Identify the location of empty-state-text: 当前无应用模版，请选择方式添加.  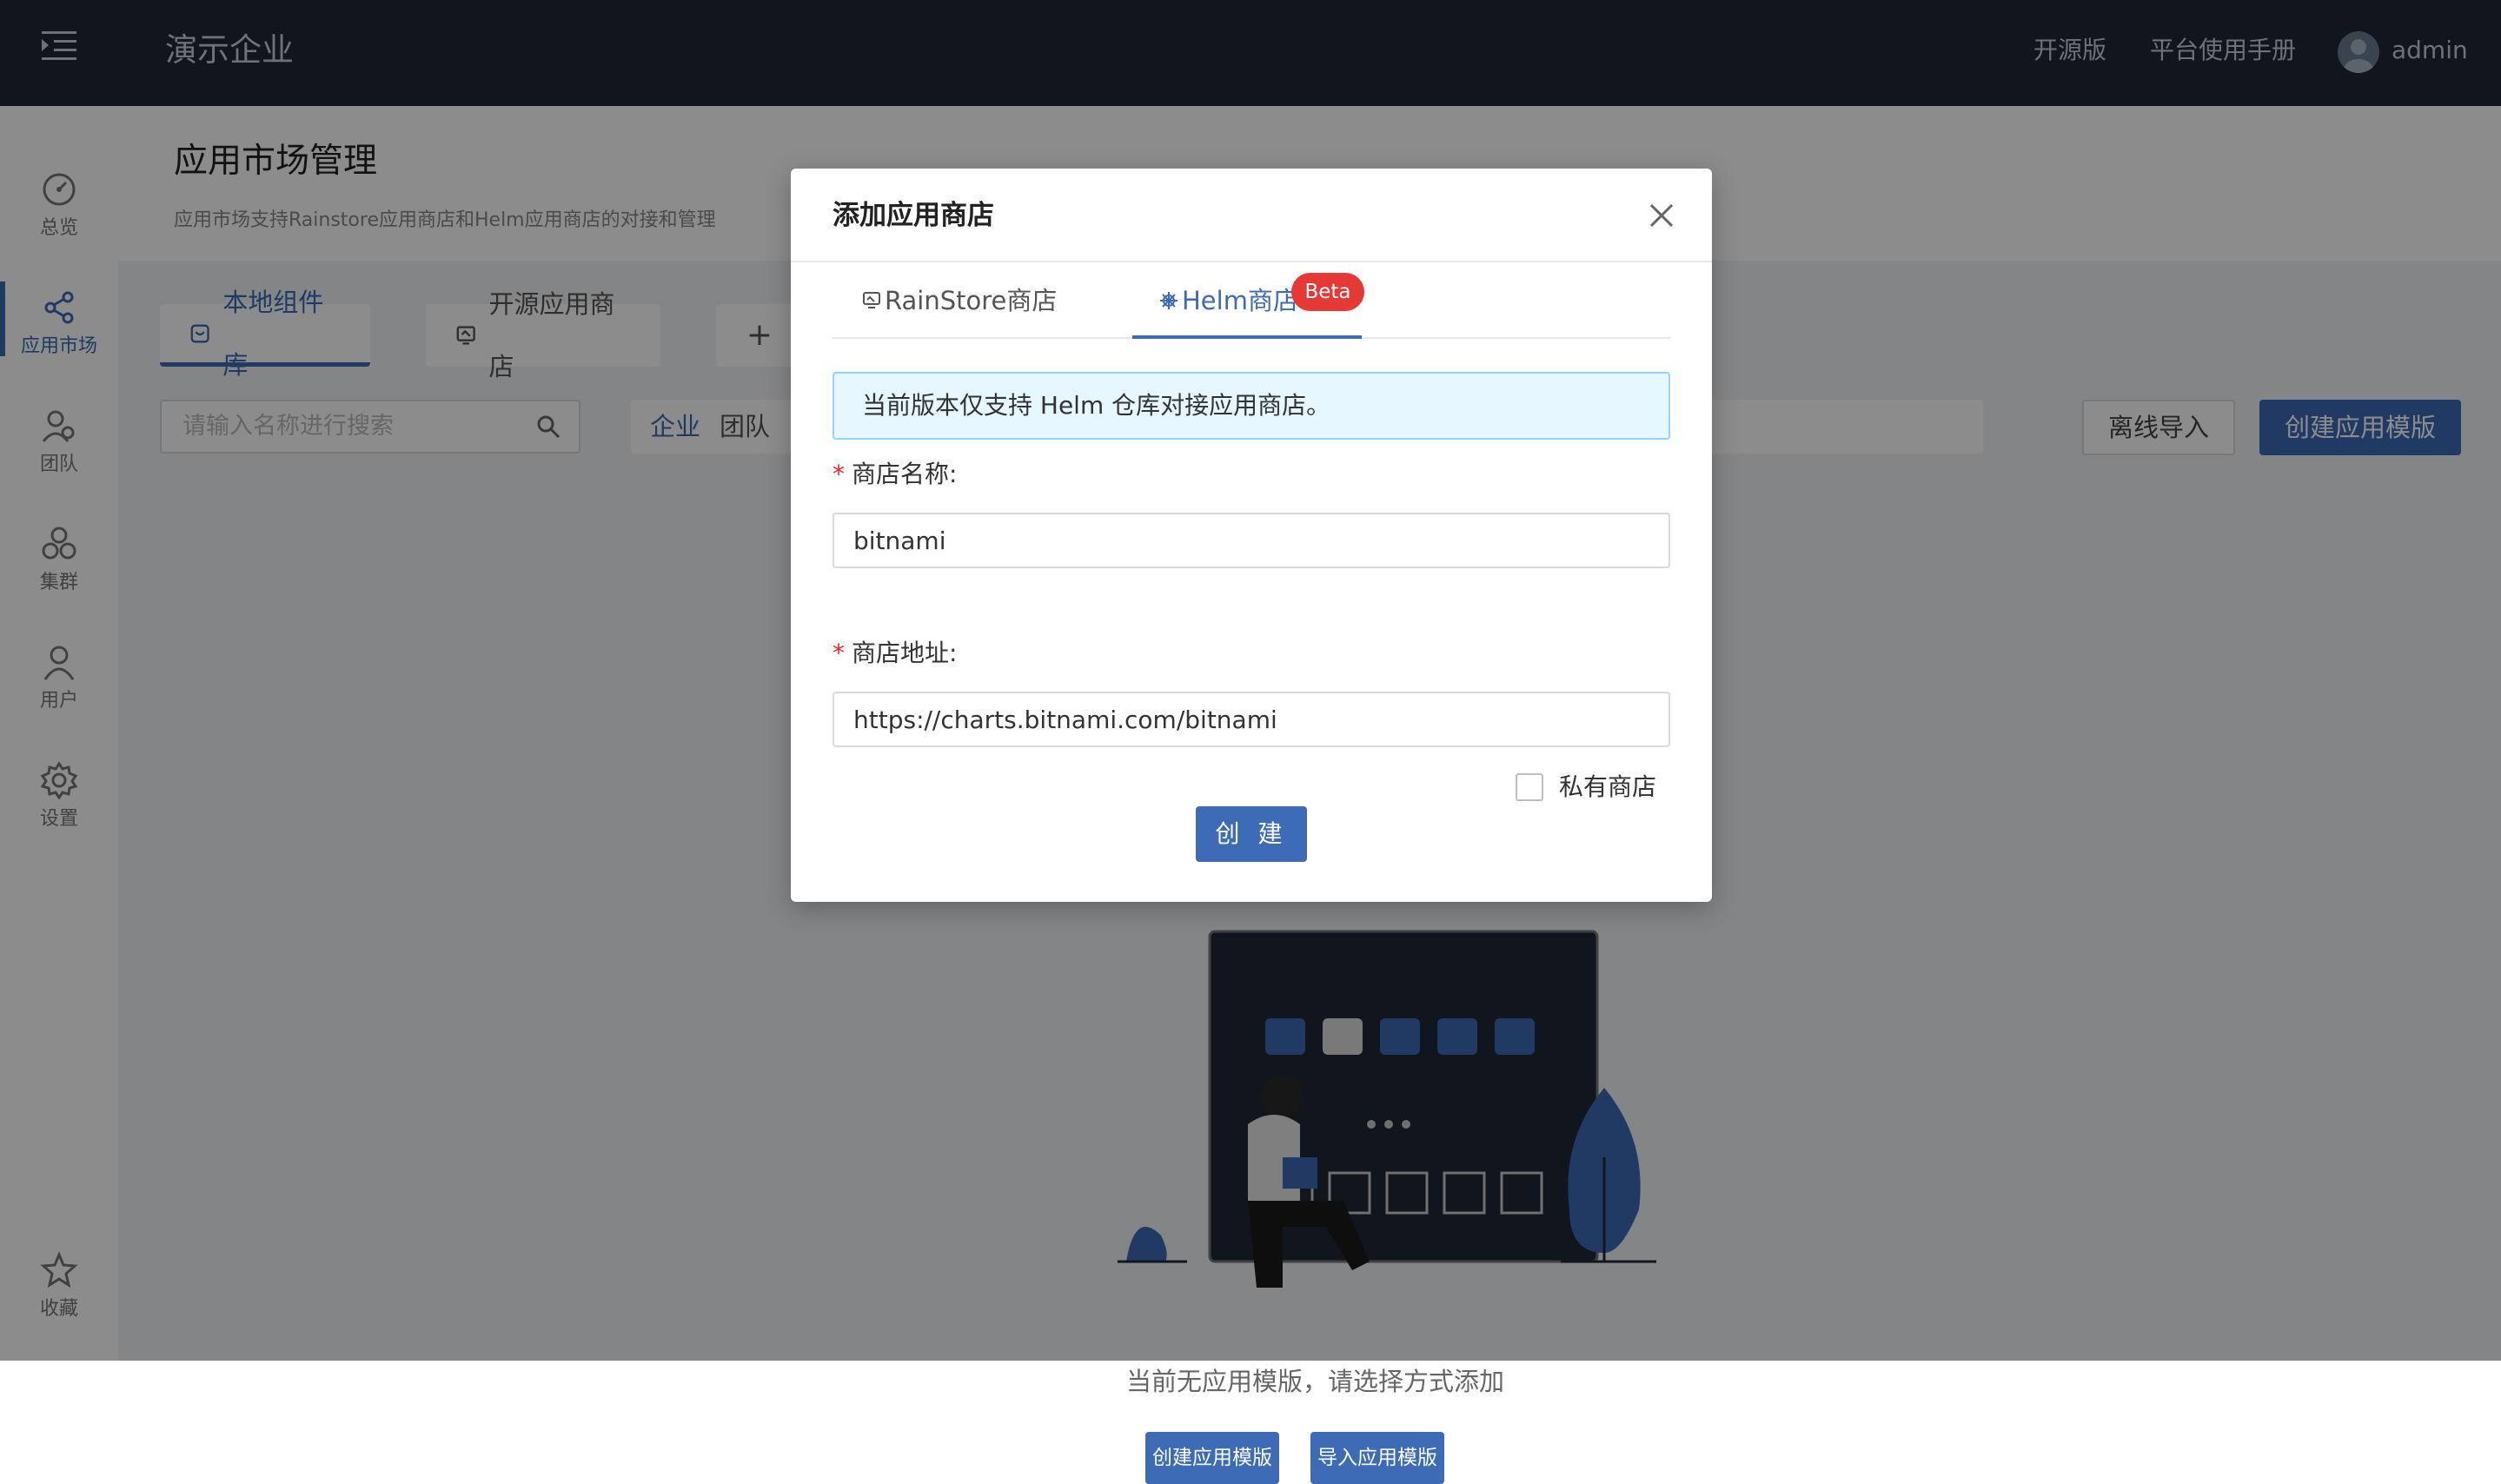
(1315, 1381).